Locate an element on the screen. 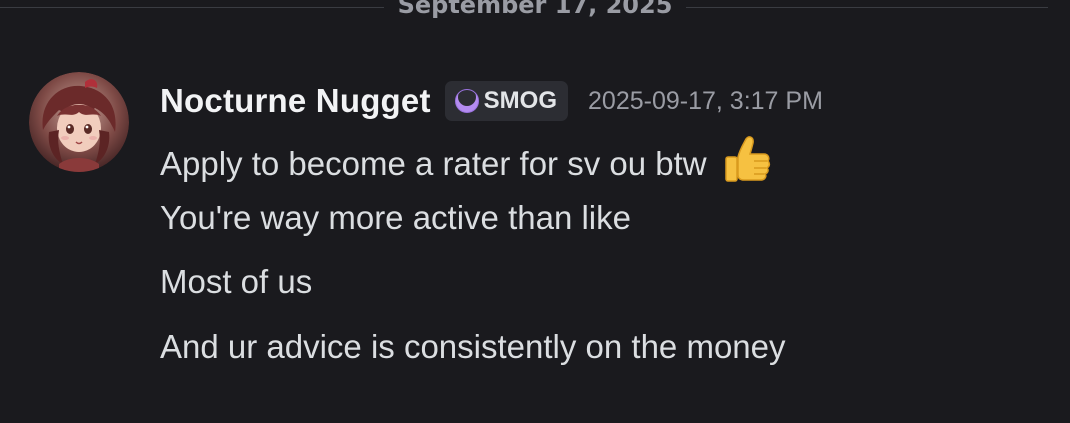  thumbs-up-icon is located at coordinates (747, 159).